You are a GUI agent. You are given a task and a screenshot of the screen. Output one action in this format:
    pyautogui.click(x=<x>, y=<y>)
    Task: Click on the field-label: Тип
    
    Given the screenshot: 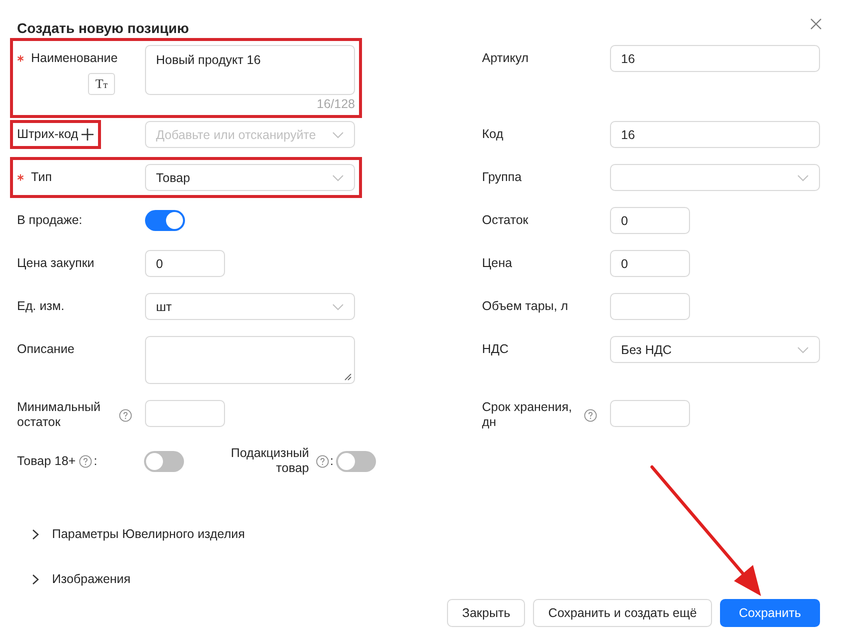 What is the action you would take?
    pyautogui.click(x=41, y=177)
    